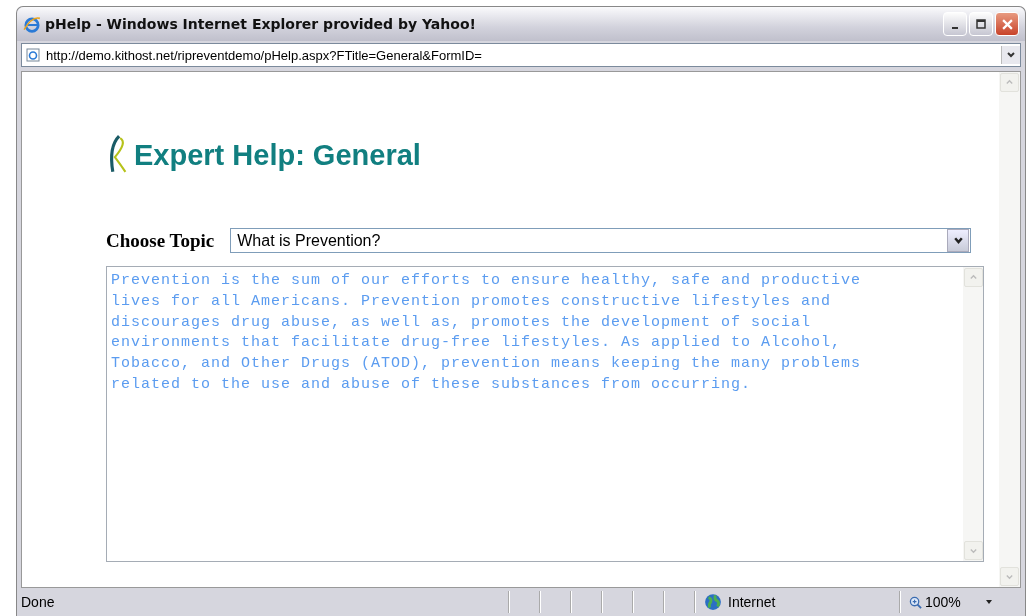 The height and width of the screenshot is (616, 1034). I want to click on globe-icon, so click(713, 602).